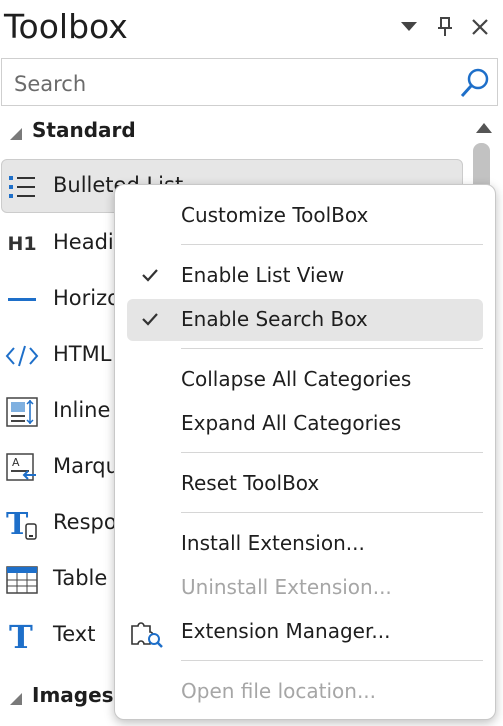 This screenshot has height=726, width=503. I want to click on puzzle-gear-icon, so click(146, 635).